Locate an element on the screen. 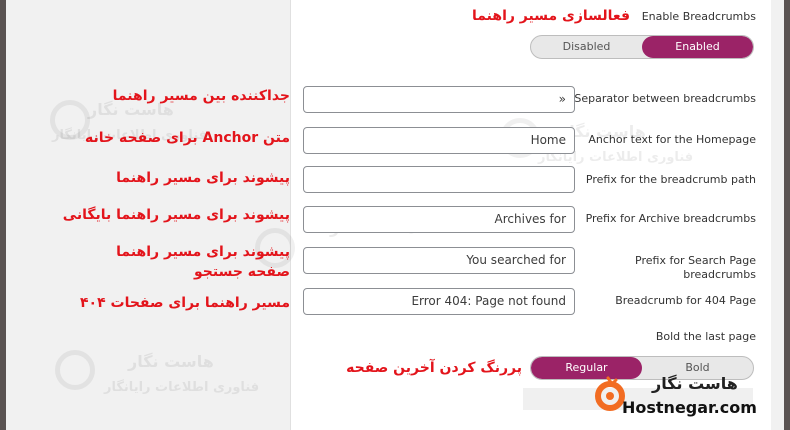  watermark-tagline: فناوری اطلاعات رایانگار is located at coordinates (182, 387).